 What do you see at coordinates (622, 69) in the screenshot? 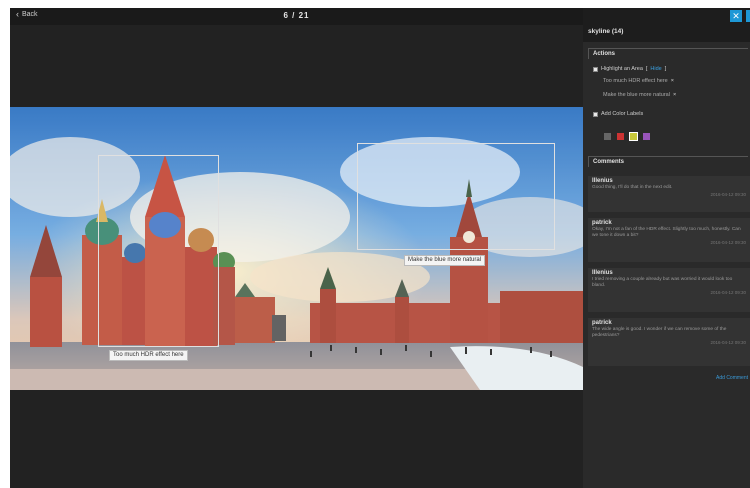
I see `highlight-label: Highlight an Area` at bounding box center [622, 69].